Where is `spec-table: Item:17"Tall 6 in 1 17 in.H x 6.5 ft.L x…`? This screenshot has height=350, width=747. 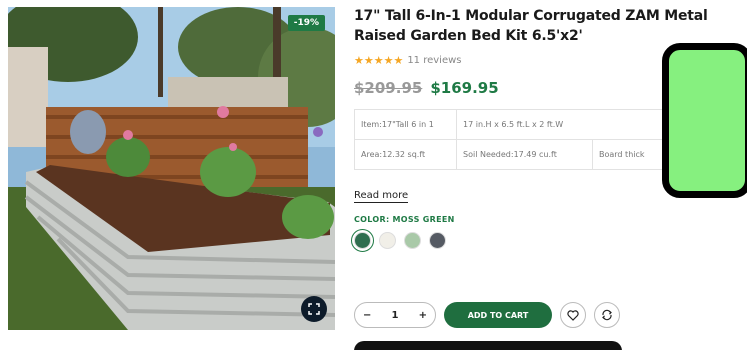 spec-table: Item:17"Tall 6 in 1 17 in.H x 6.5 ft.L x… is located at coordinates (513, 139).